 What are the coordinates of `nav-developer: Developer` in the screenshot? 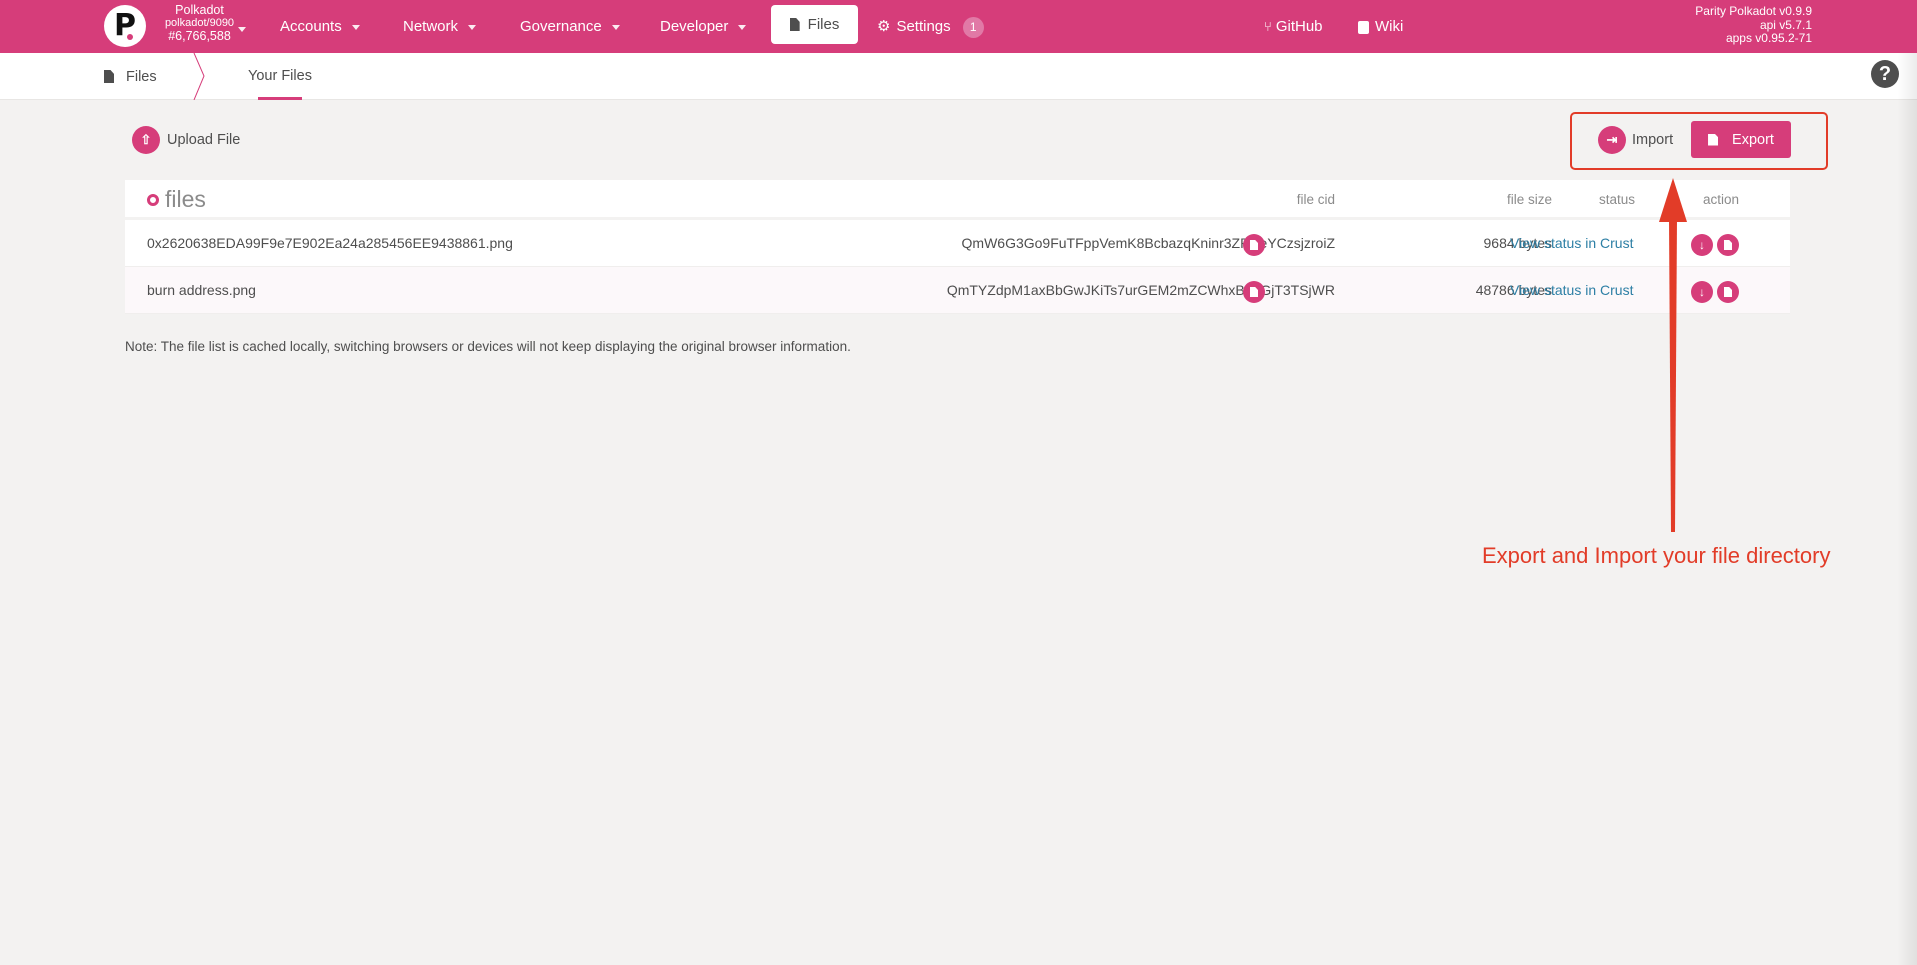 It's located at (703, 27).